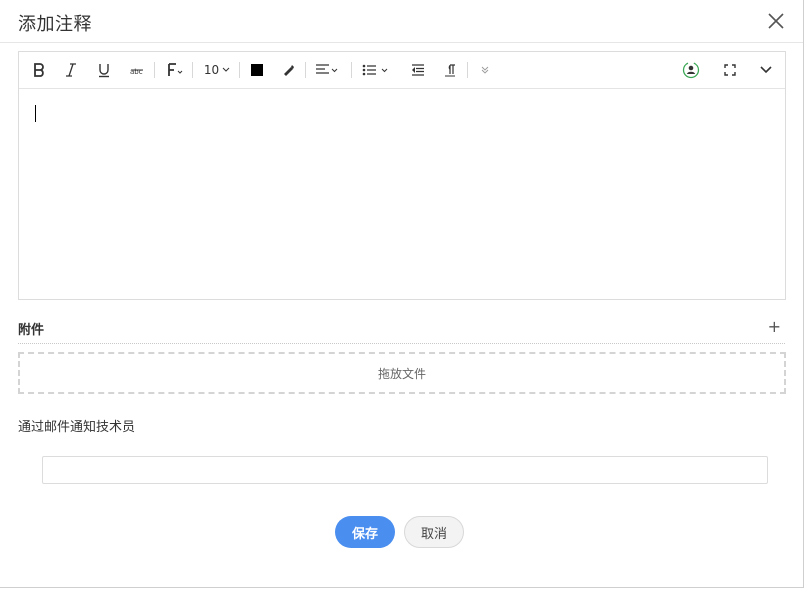 The width and height of the screenshot is (805, 590). I want to click on text-color-icon, so click(257, 70).